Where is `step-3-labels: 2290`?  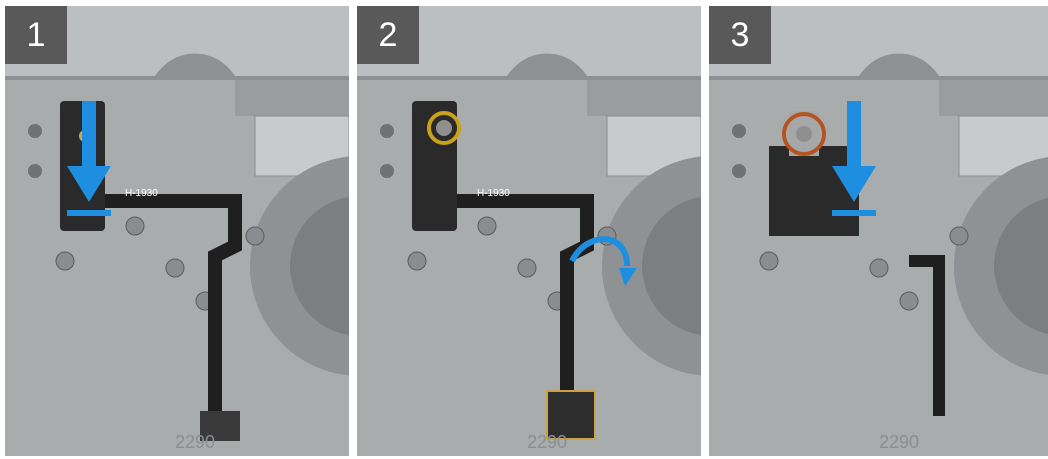 step-3-labels: 2290 is located at coordinates (899, 442).